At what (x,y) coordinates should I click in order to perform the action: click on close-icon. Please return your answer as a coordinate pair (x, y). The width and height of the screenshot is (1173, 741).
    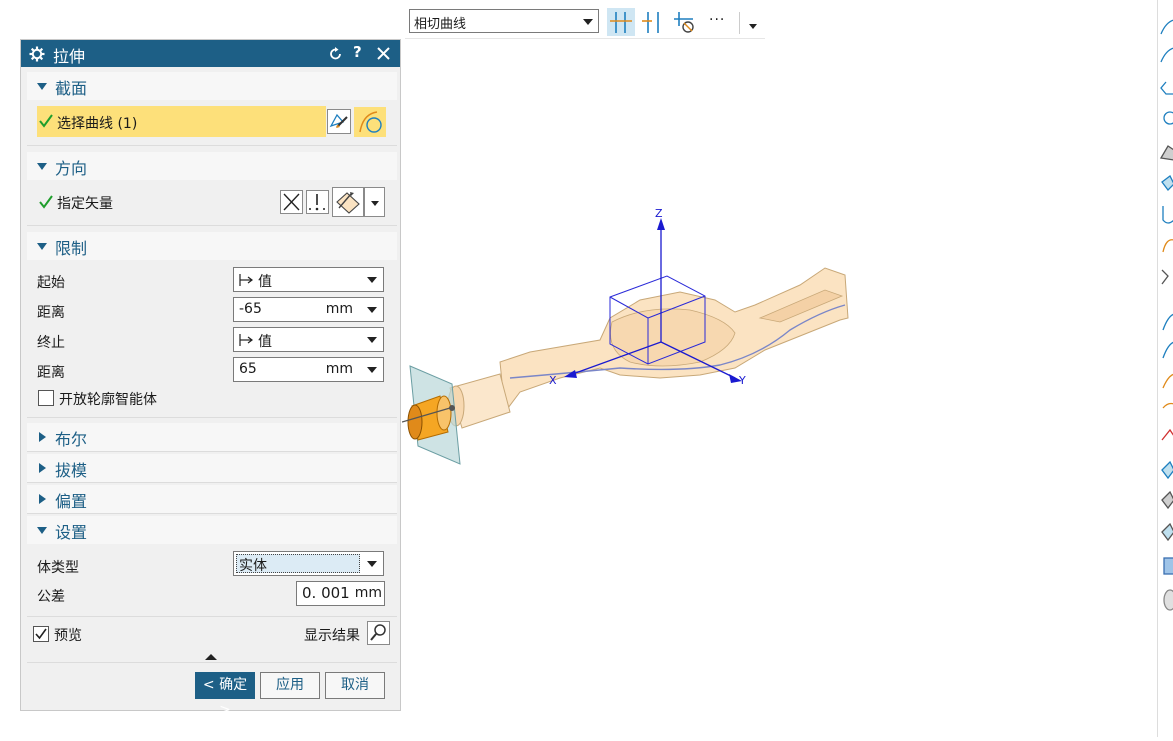
    Looking at the image, I should click on (383, 53).